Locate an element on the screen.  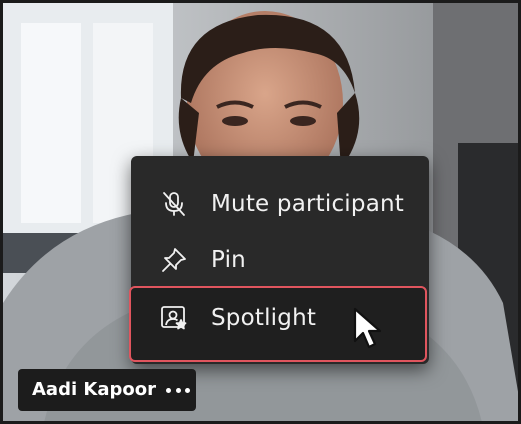
pin-icon is located at coordinates (174, 260).